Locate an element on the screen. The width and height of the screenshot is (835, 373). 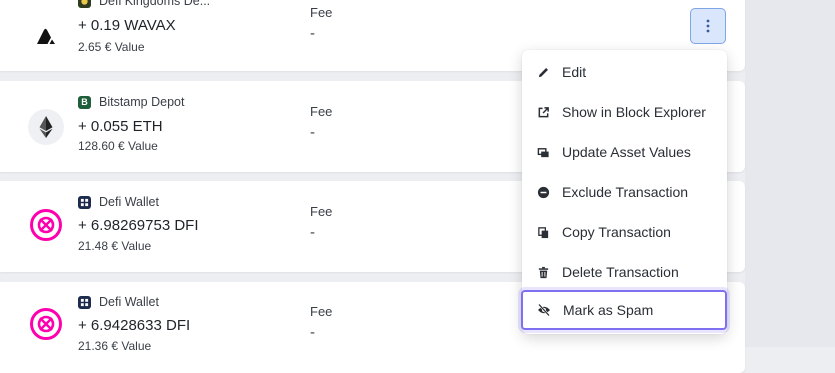
wallet-name: B Bitstamp Depot is located at coordinates (131, 102).